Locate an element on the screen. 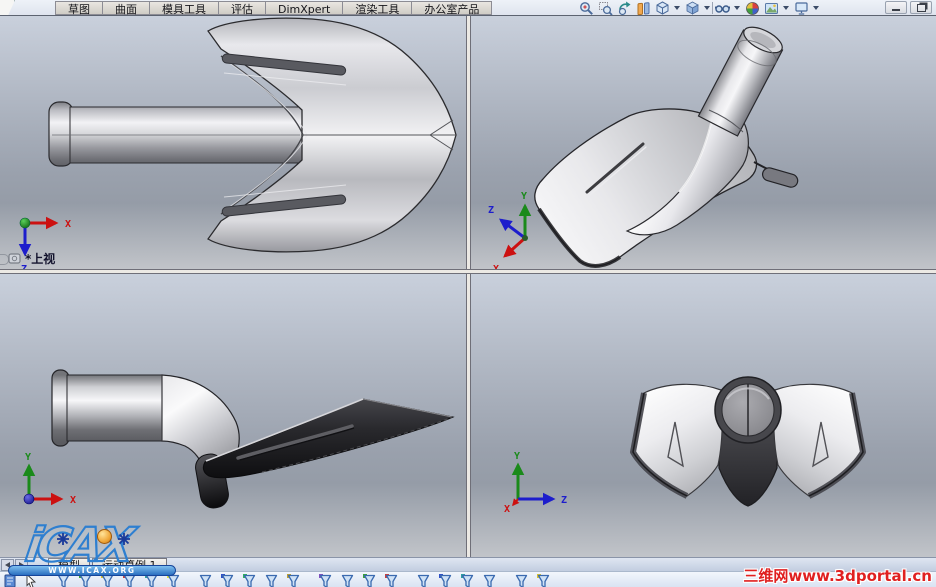 This screenshot has height=587, width=936. right-arrow-icon is located at coordinates (21, 565).